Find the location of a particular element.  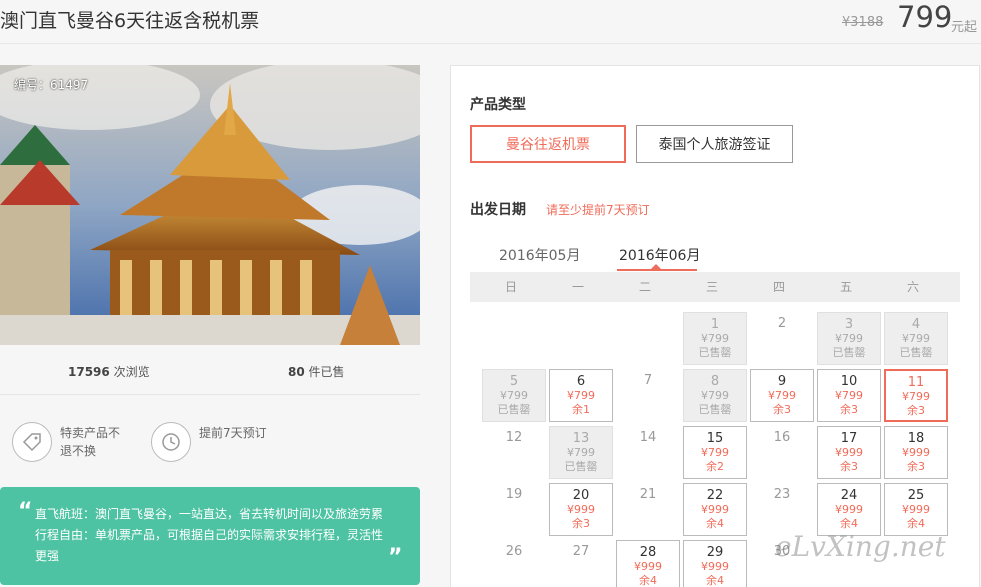

calendar-day: 13 ¥799 已售罄 is located at coordinates (581, 452).